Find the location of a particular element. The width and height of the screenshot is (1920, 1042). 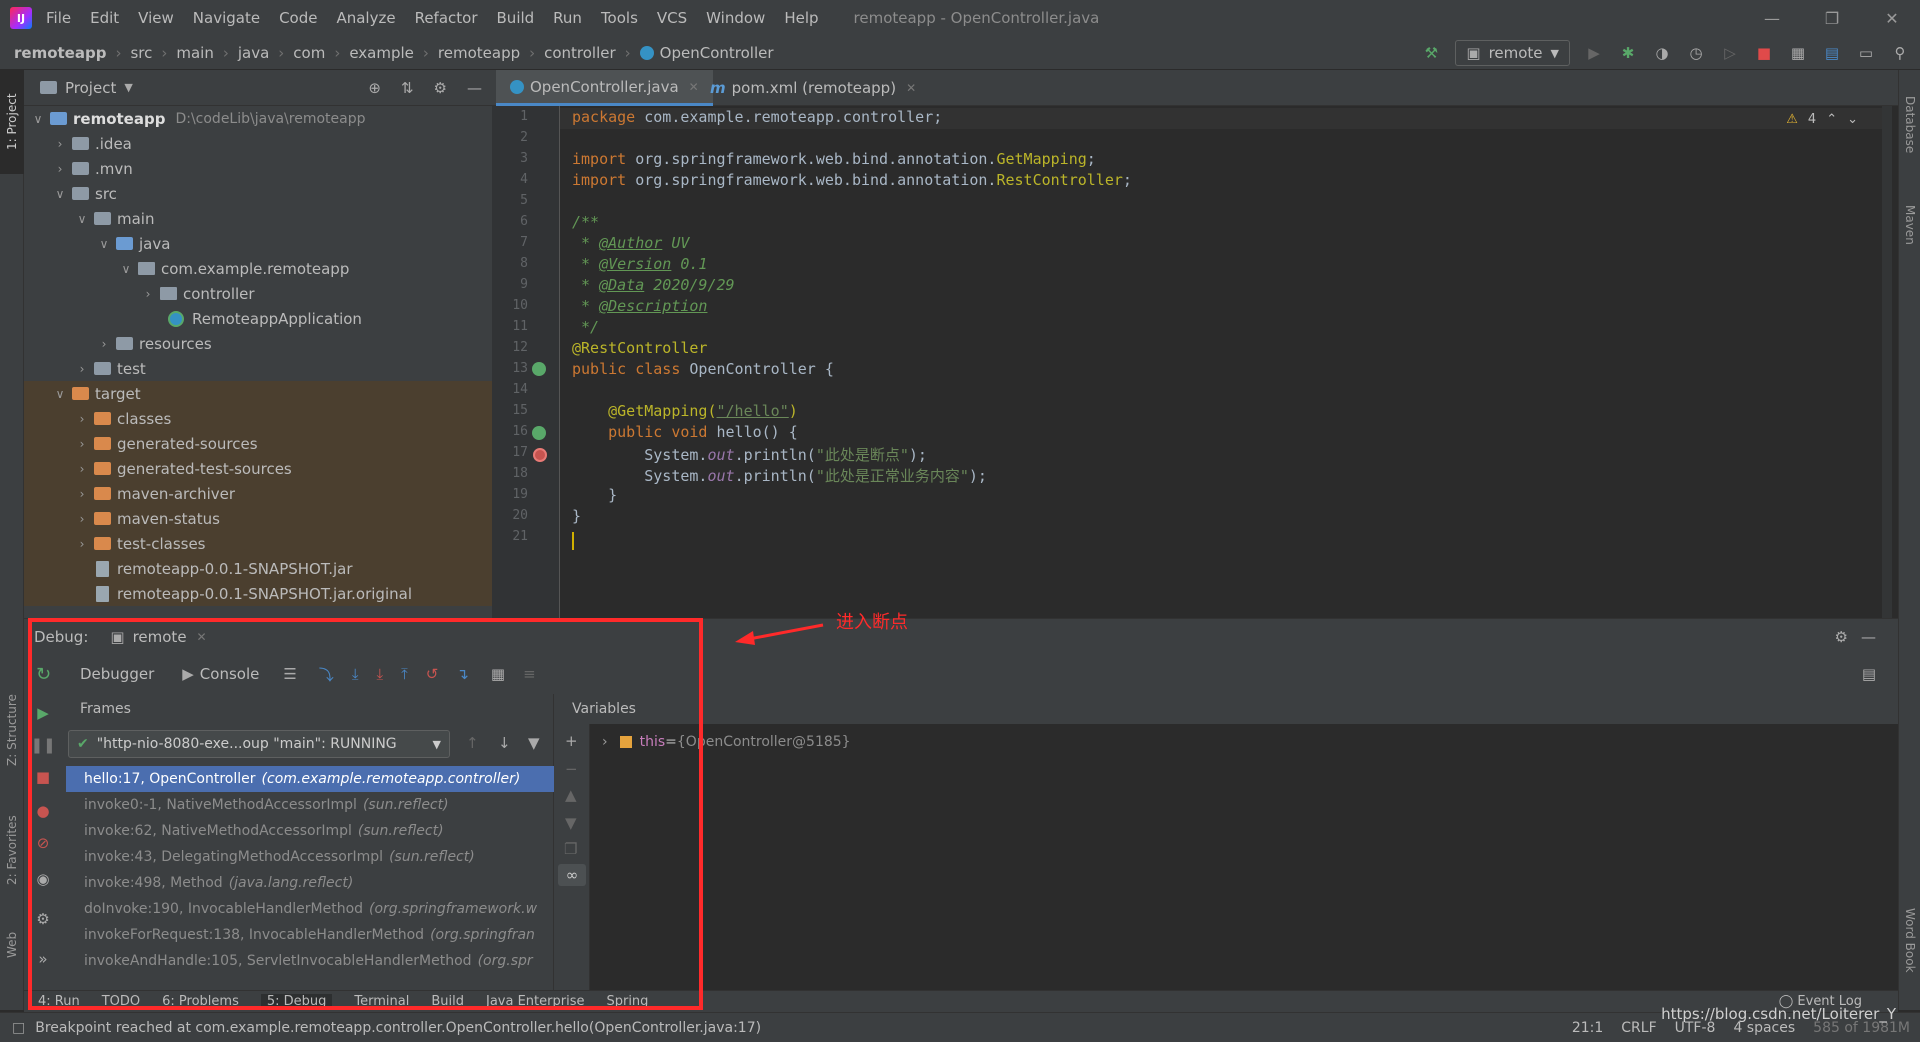

spring-bean-icon is located at coordinates (539, 369).